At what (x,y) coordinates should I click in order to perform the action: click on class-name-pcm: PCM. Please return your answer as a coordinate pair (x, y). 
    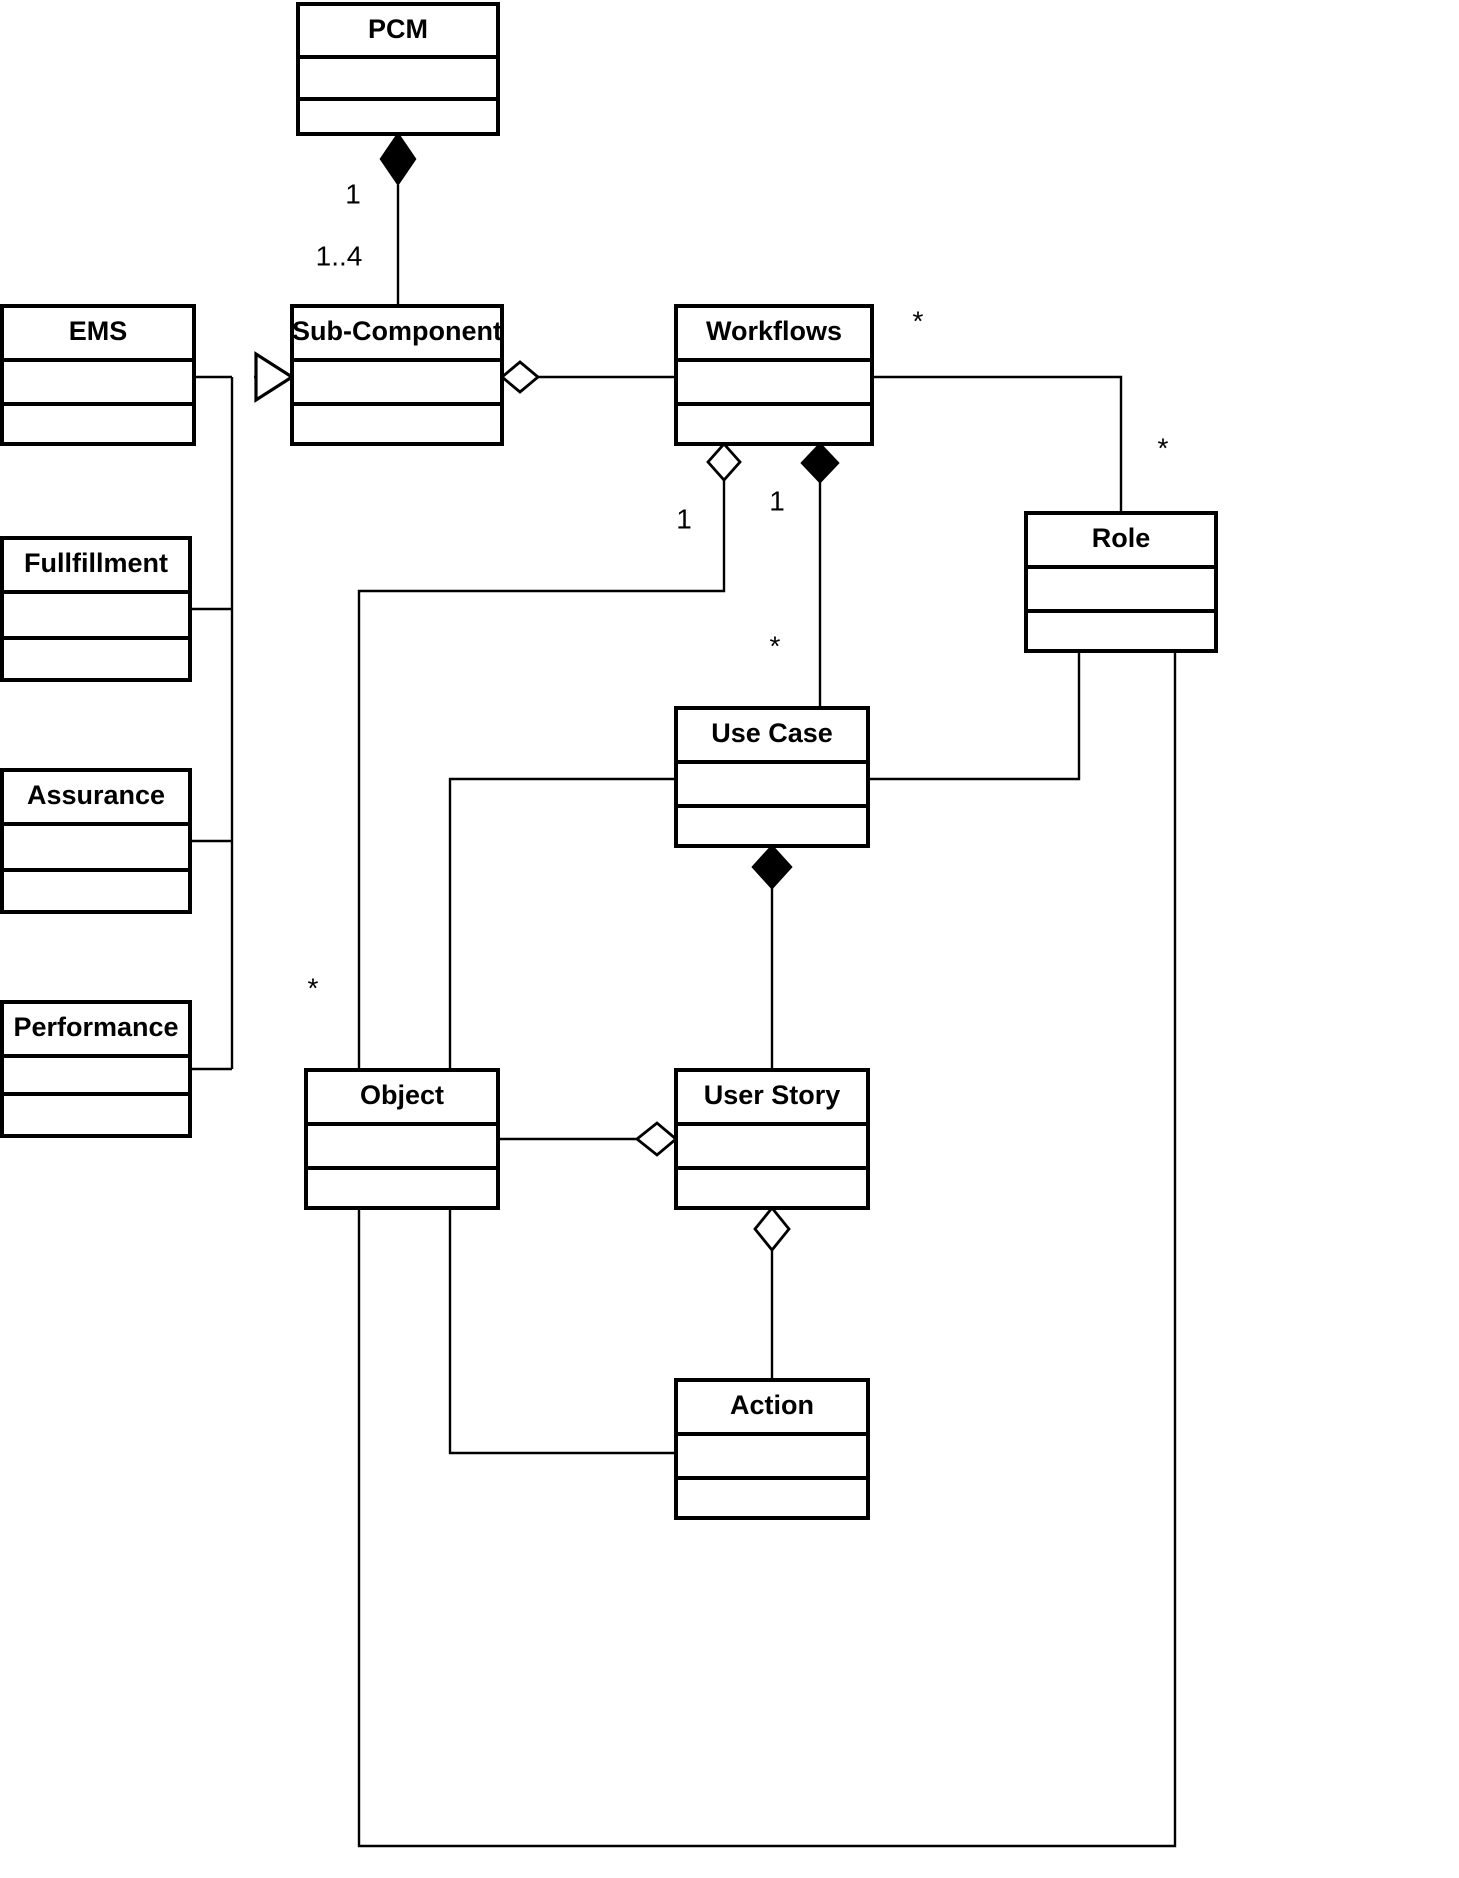
    Looking at the image, I should click on (398, 29).